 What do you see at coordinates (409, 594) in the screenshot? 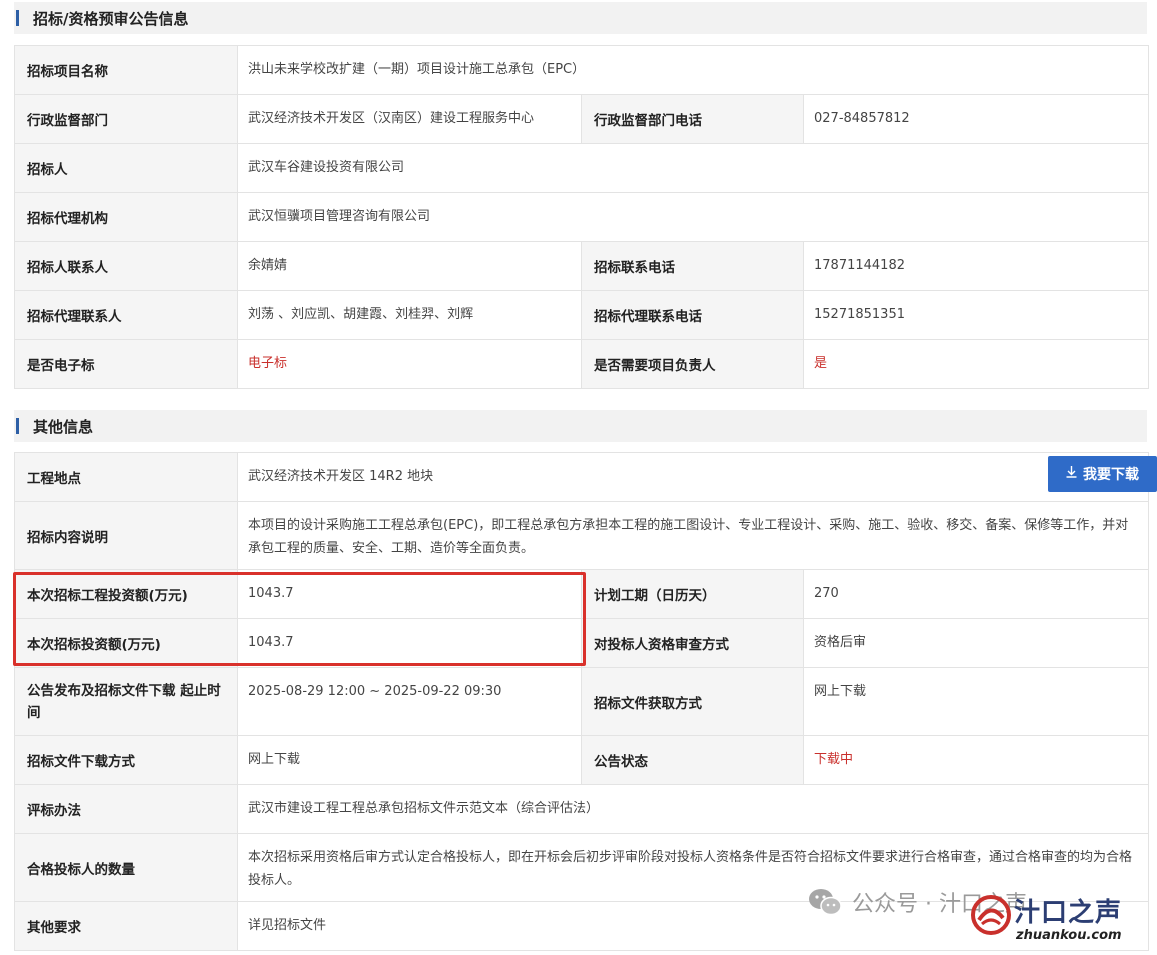
I see `invest-project-value: 1043.7` at bounding box center [409, 594].